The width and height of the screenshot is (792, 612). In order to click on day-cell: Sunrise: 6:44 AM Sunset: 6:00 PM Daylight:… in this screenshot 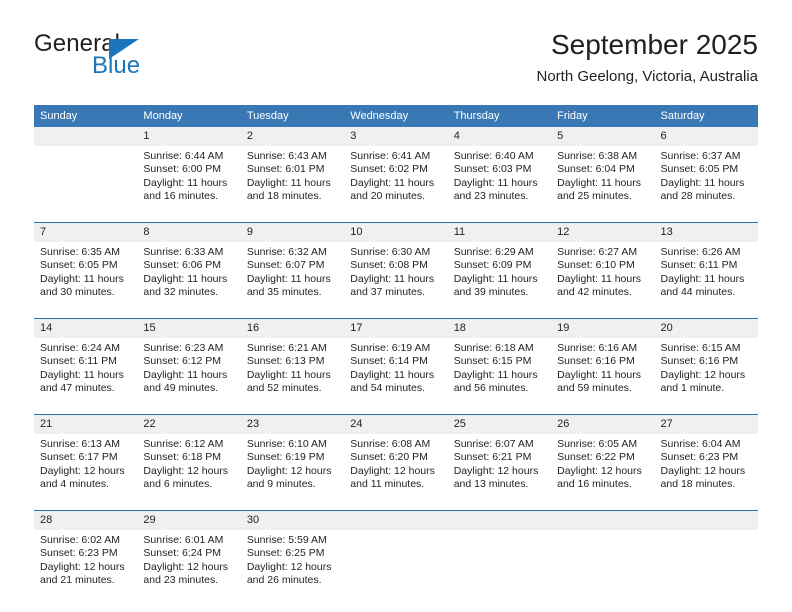, I will do `click(189, 184)`.